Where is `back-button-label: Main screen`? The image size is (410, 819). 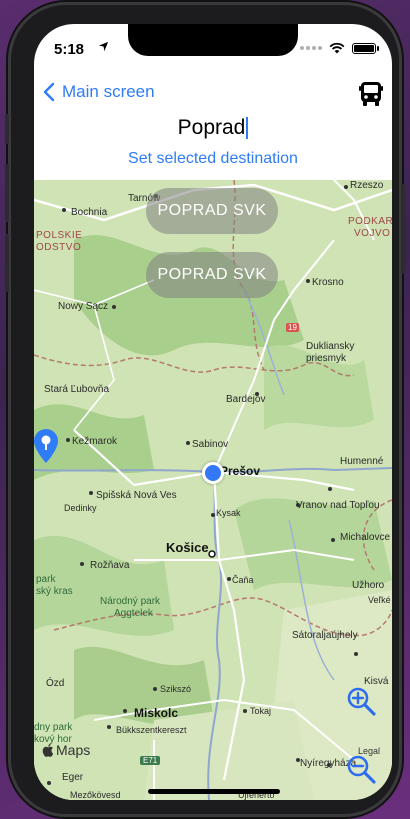 back-button-label: Main screen is located at coordinates (108, 91).